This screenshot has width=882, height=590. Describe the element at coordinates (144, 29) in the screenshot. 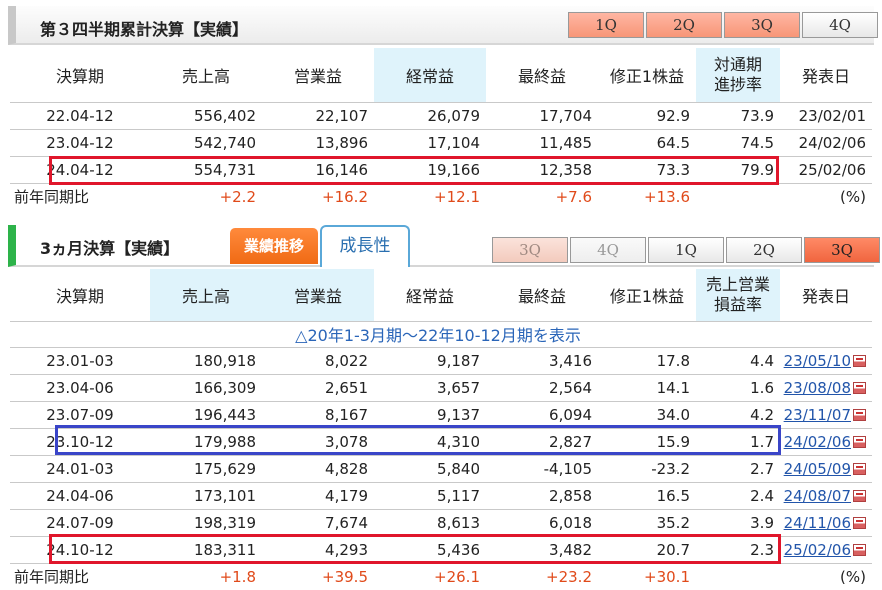

I see `cumulative-title: 第３四半期累計決算【実績】` at that location.